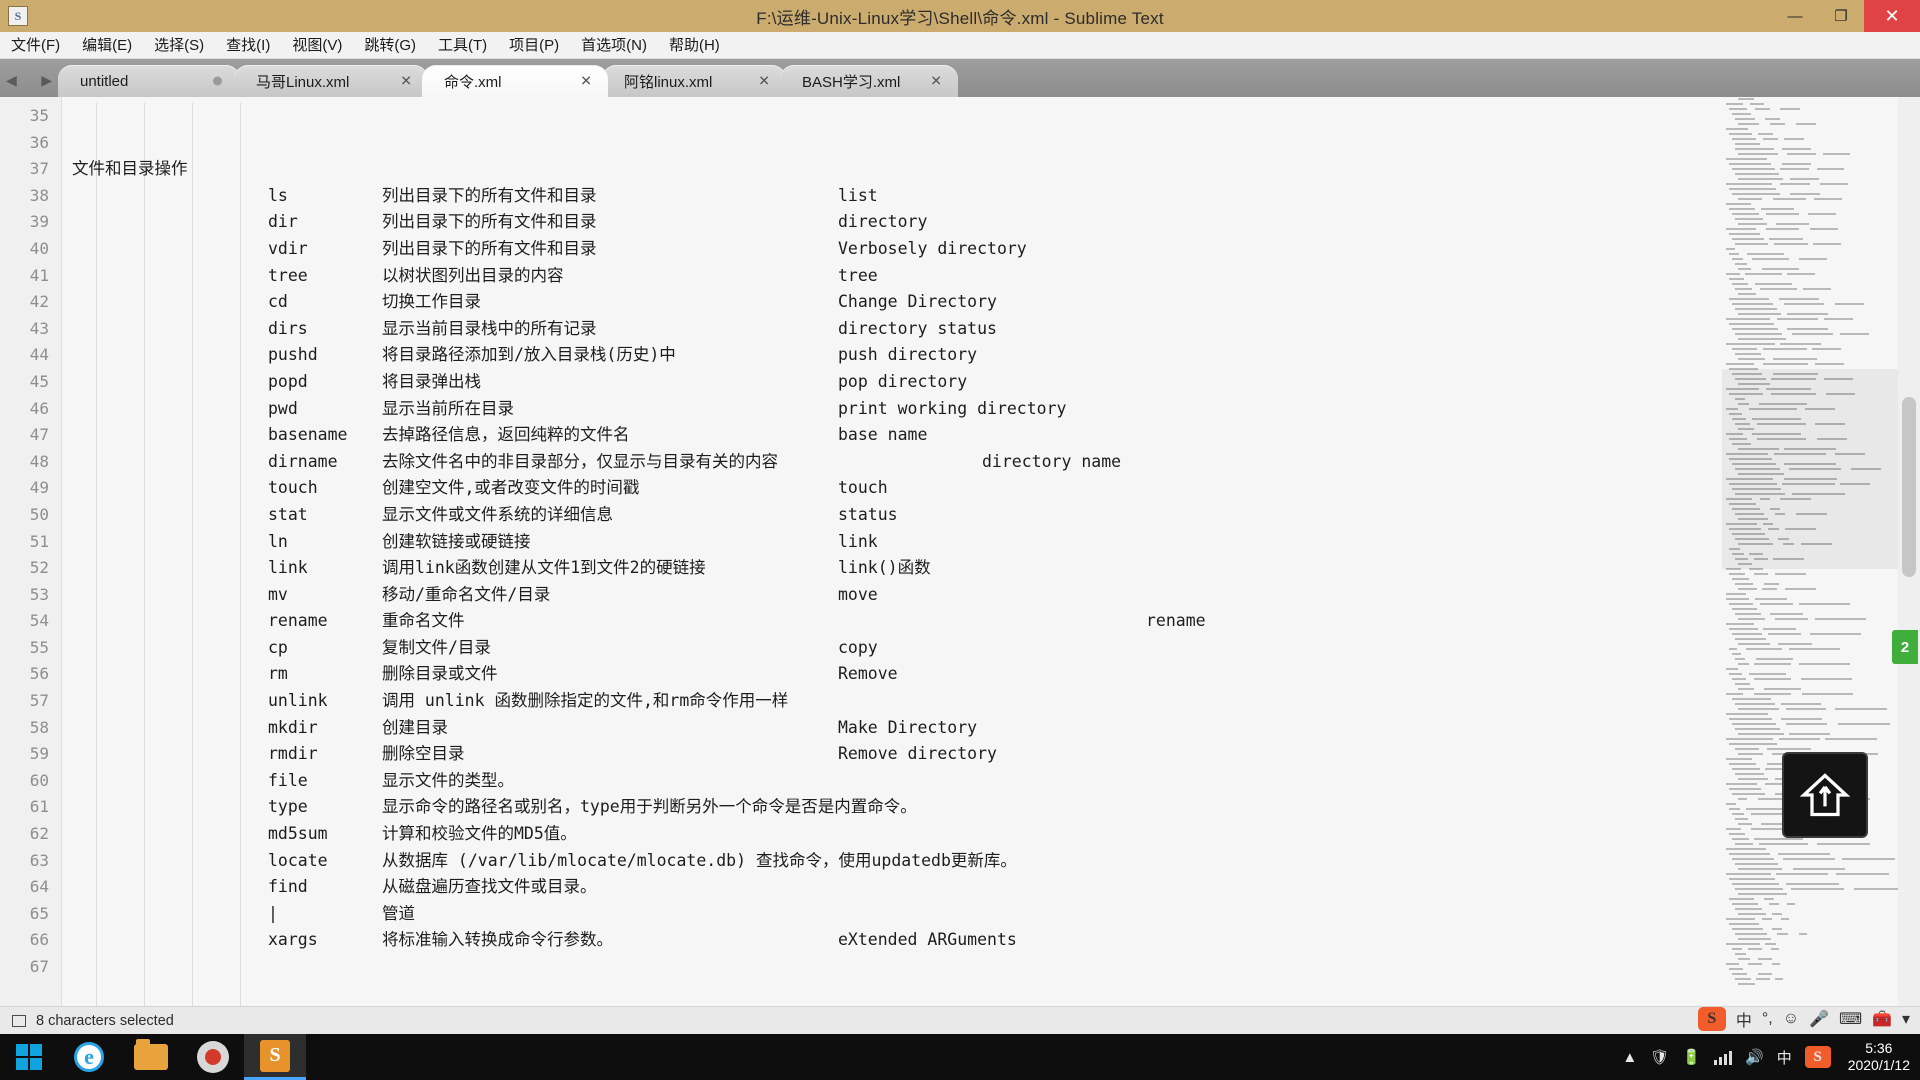 The width and height of the screenshot is (1920, 1080). I want to click on line-number: 54, so click(39, 621).